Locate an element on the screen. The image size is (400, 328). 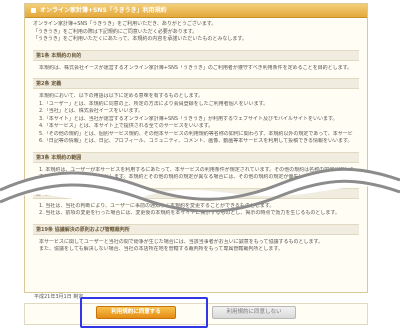
section-heading-4: 第4条 本規約の変更 is located at coordinates (196, 193).